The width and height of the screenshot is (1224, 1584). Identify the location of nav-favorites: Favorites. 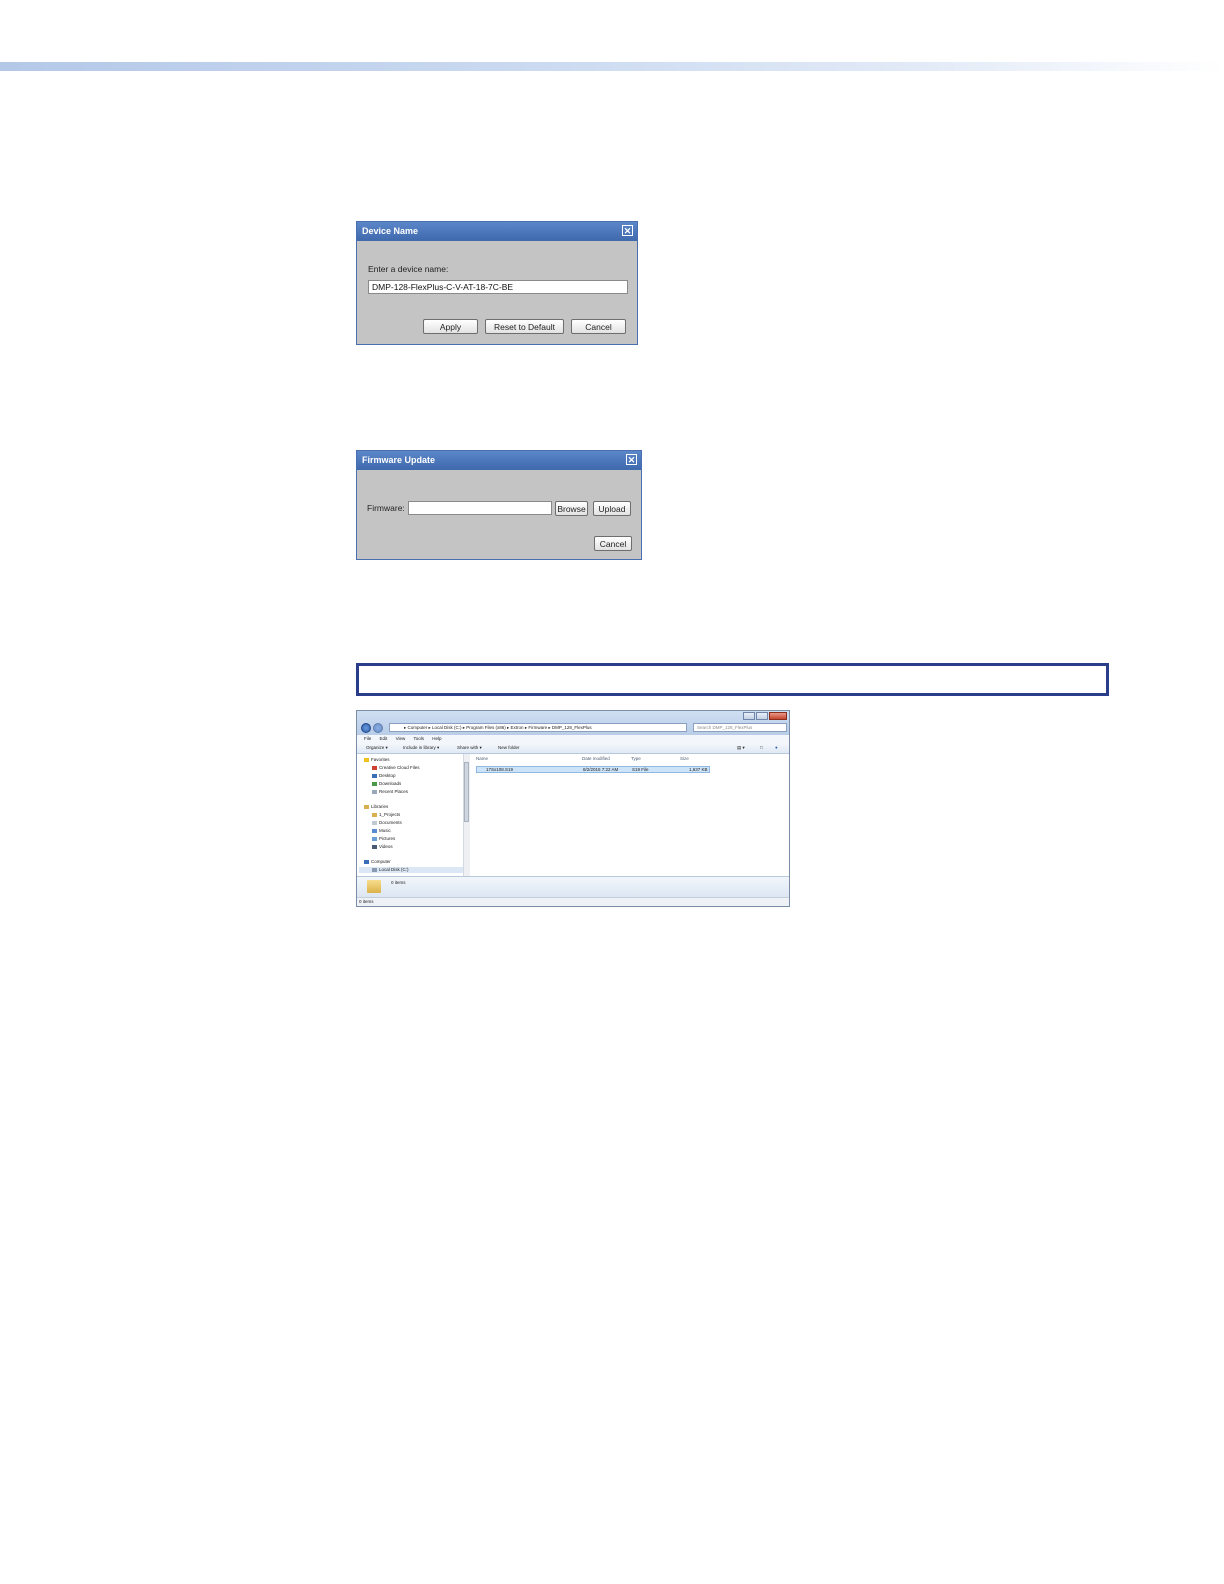
(377, 760).